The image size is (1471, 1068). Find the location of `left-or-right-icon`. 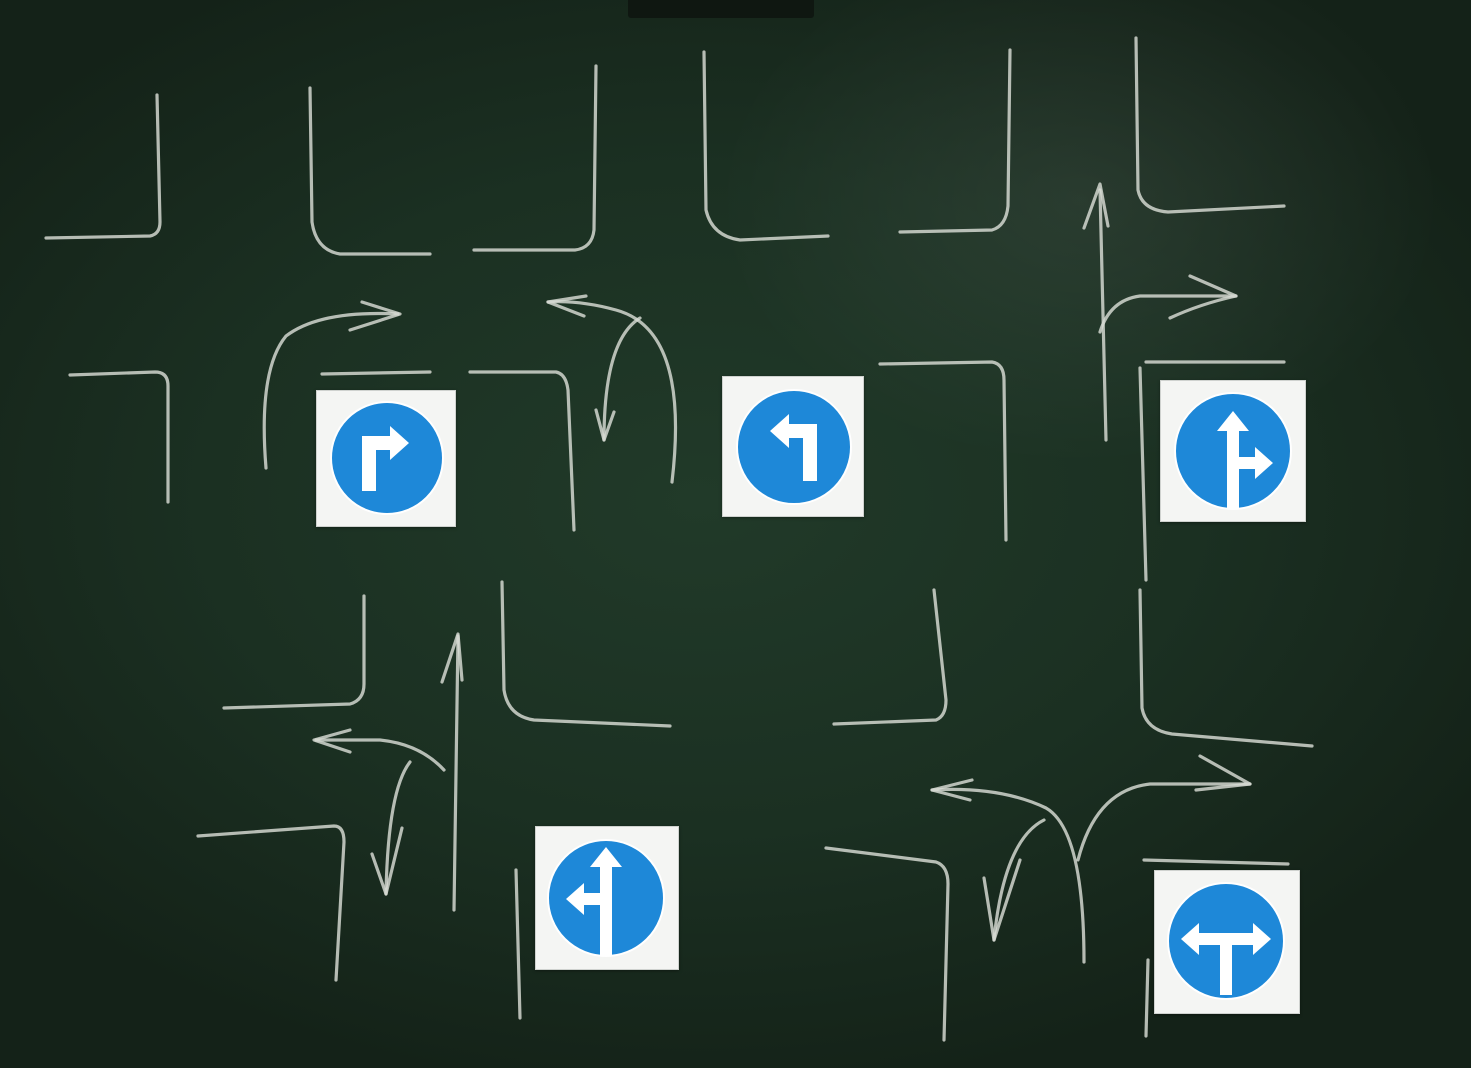

left-or-right-icon is located at coordinates (1226, 941).